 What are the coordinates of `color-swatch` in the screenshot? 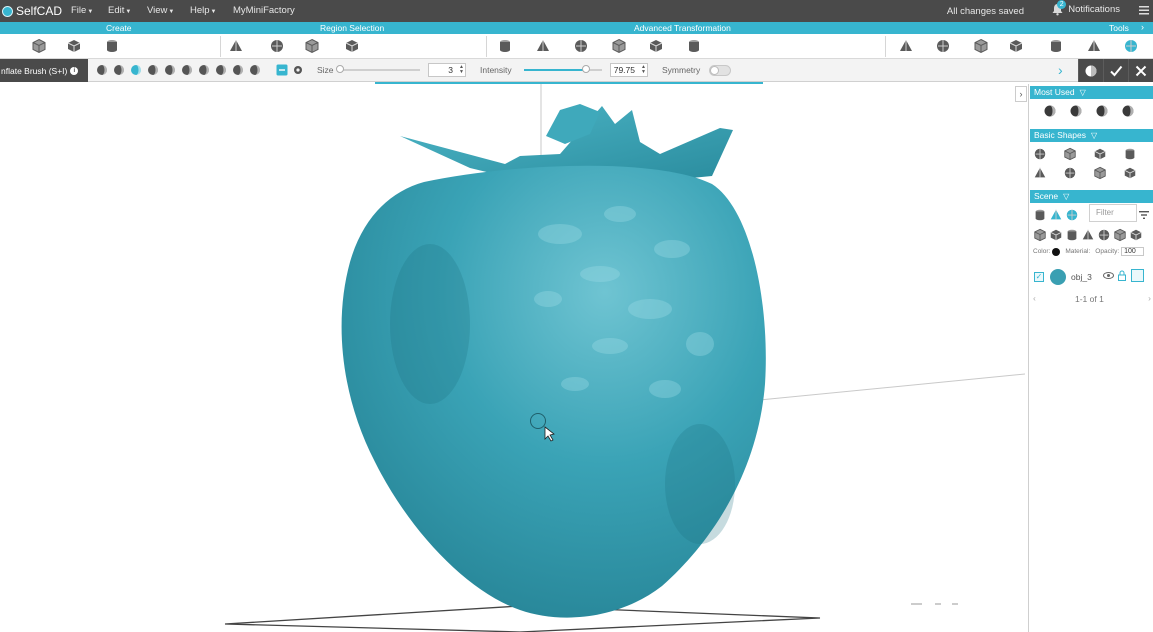 It's located at (1056, 251).